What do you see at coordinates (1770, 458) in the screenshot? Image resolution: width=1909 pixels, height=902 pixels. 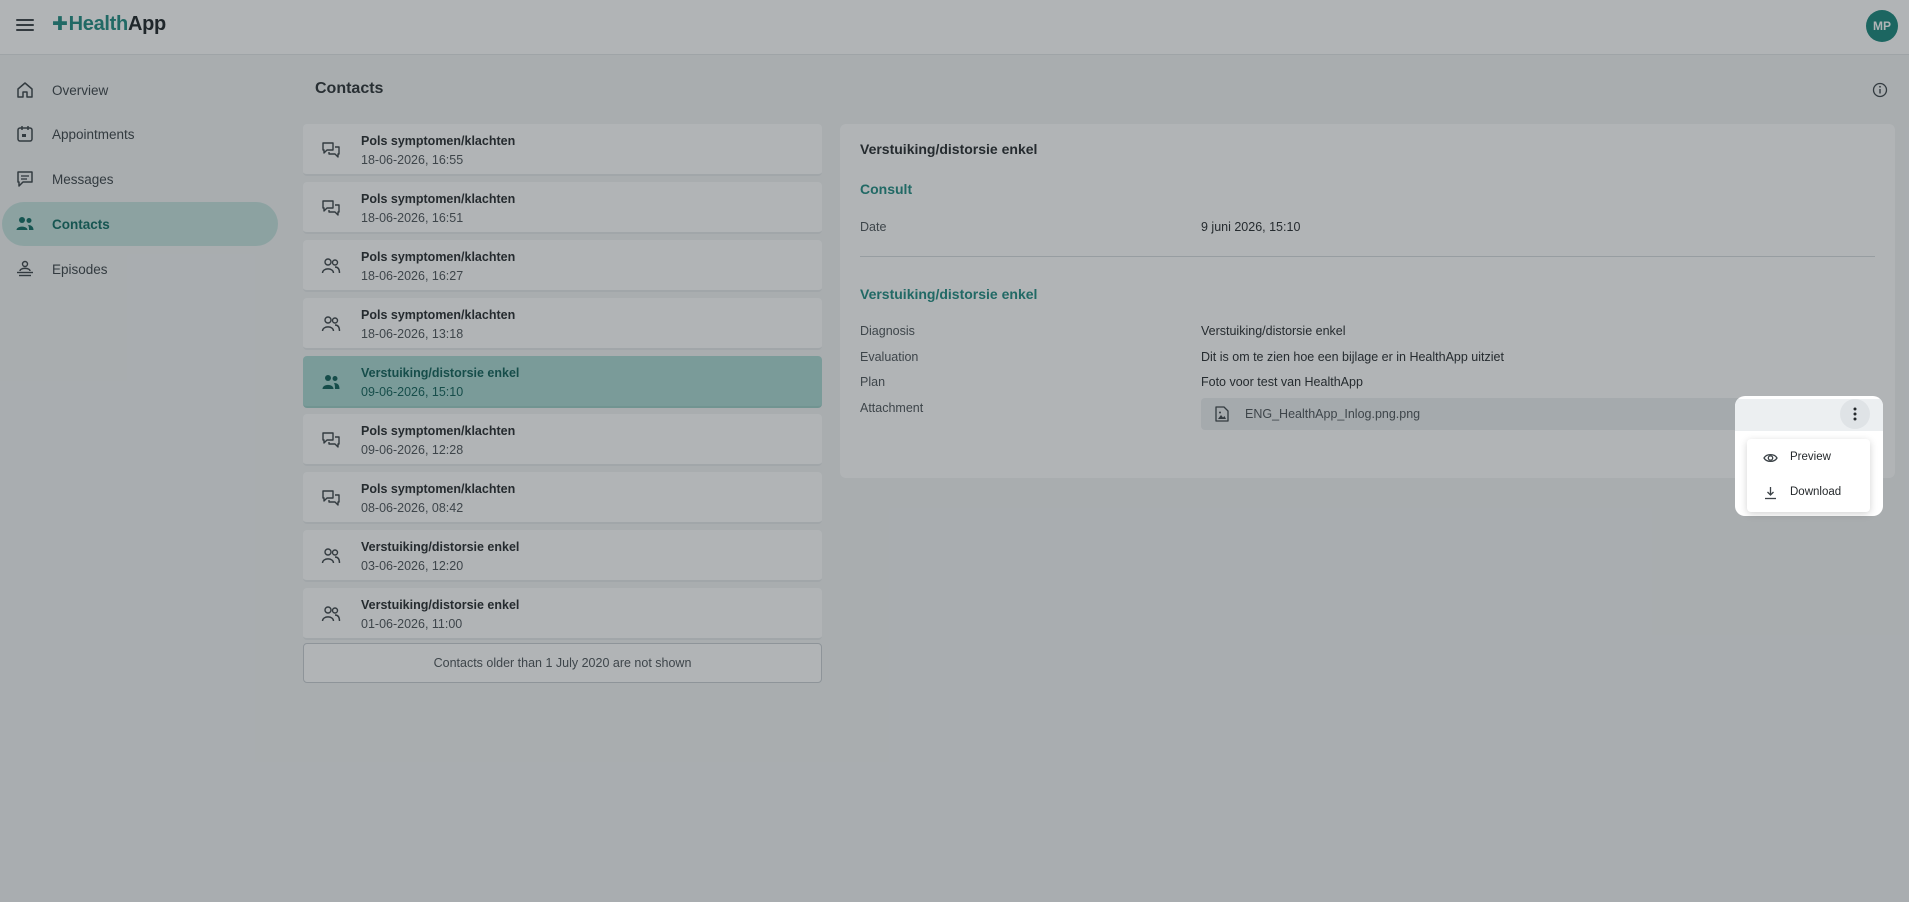 I see `eye-icon` at bounding box center [1770, 458].